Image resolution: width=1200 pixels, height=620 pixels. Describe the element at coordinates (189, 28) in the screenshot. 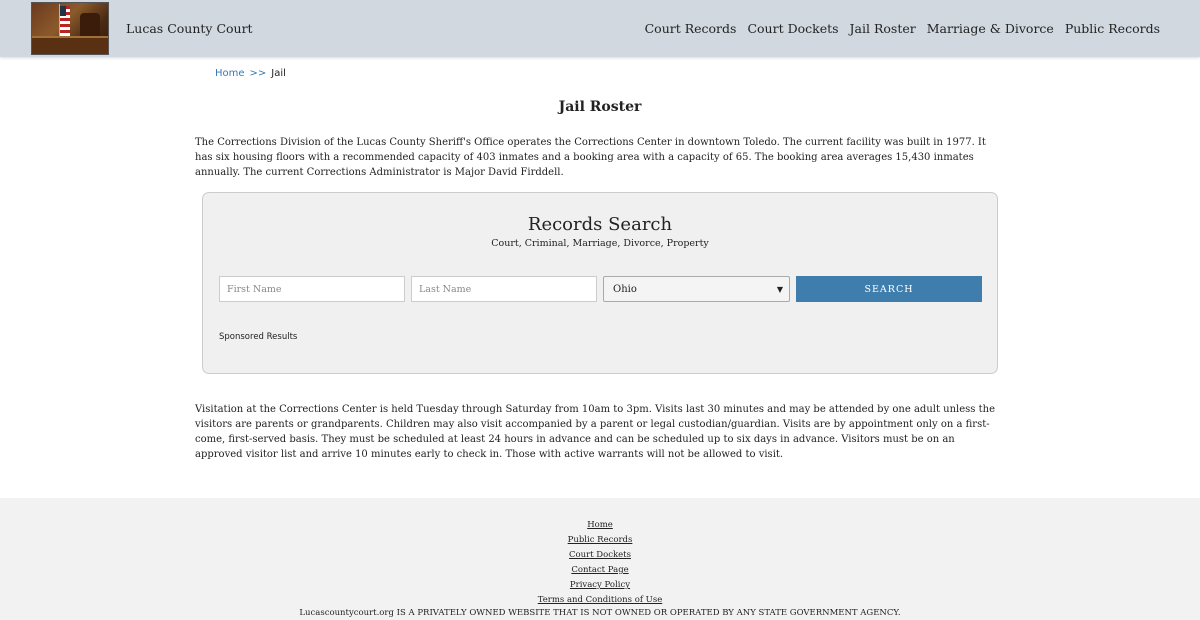

I see `site-title: Lucas County Court` at that location.